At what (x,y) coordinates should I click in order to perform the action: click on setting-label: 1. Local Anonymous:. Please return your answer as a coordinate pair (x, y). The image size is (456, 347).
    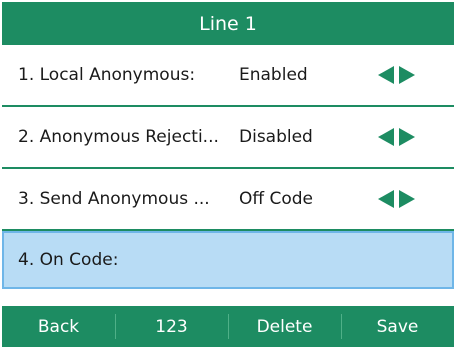
    Looking at the image, I should click on (107, 75).